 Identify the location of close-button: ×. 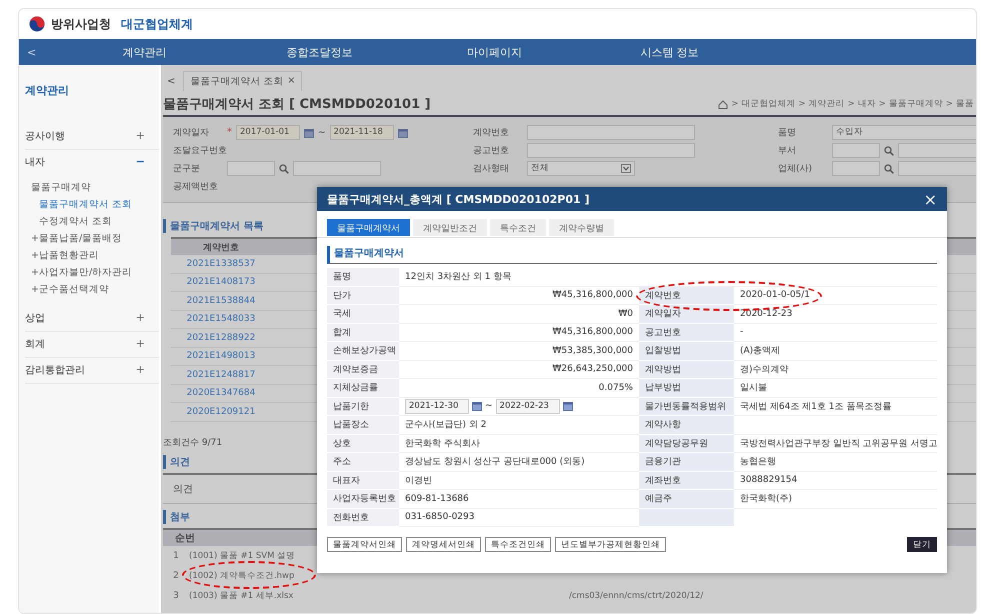
(930, 199).